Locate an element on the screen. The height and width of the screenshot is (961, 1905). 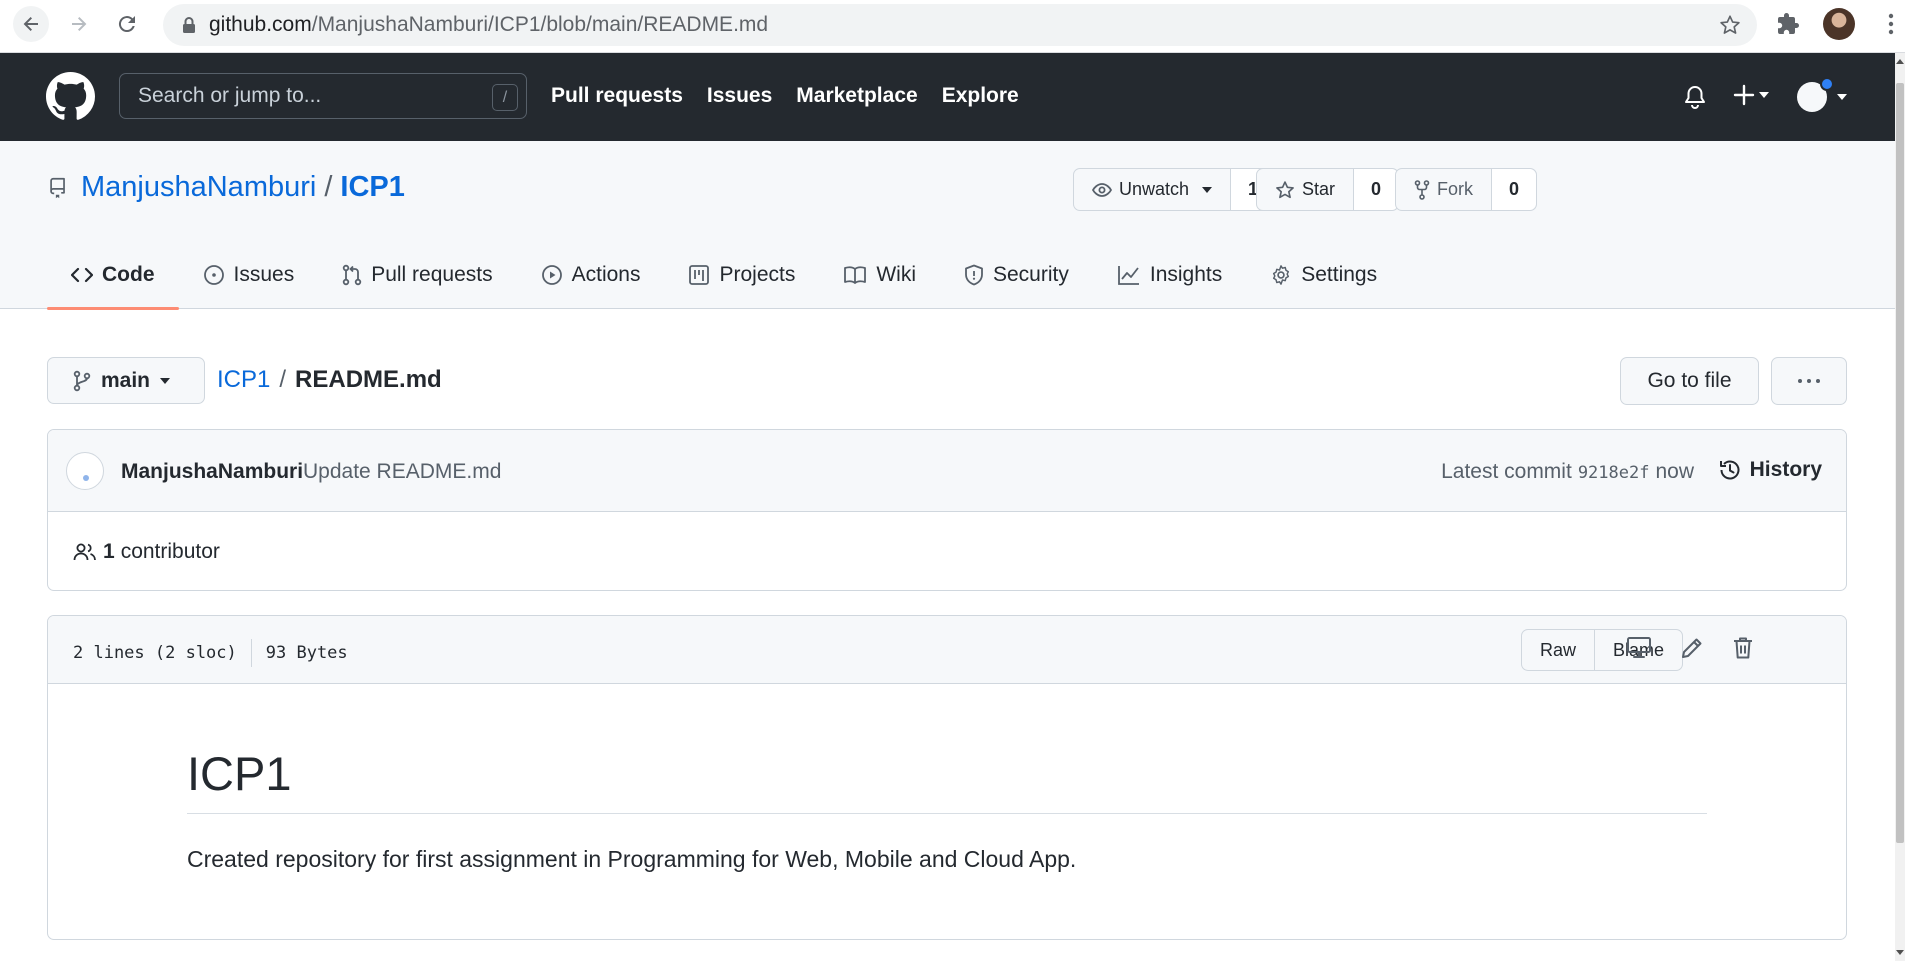
repo-owner-link: ManjushaNamburi is located at coordinates (198, 187).